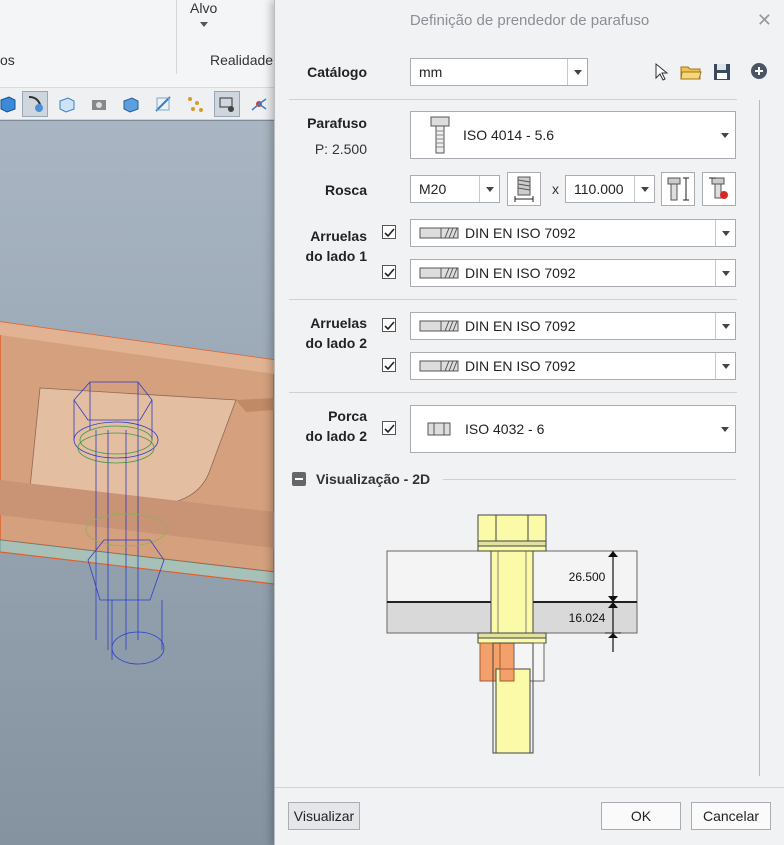 The height and width of the screenshot is (845, 784). What do you see at coordinates (389, 365) in the screenshot?
I see `washer2b-checkbox` at bounding box center [389, 365].